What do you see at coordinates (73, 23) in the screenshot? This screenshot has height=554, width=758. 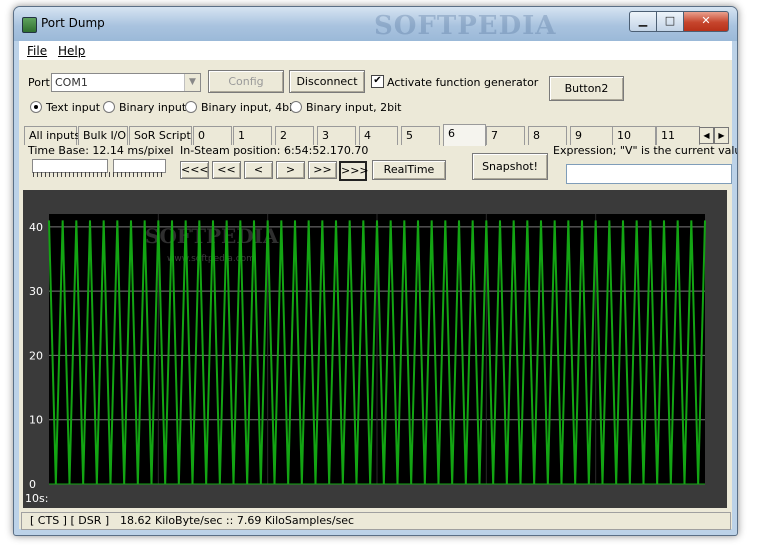 I see `window-title: Port Dump` at bounding box center [73, 23].